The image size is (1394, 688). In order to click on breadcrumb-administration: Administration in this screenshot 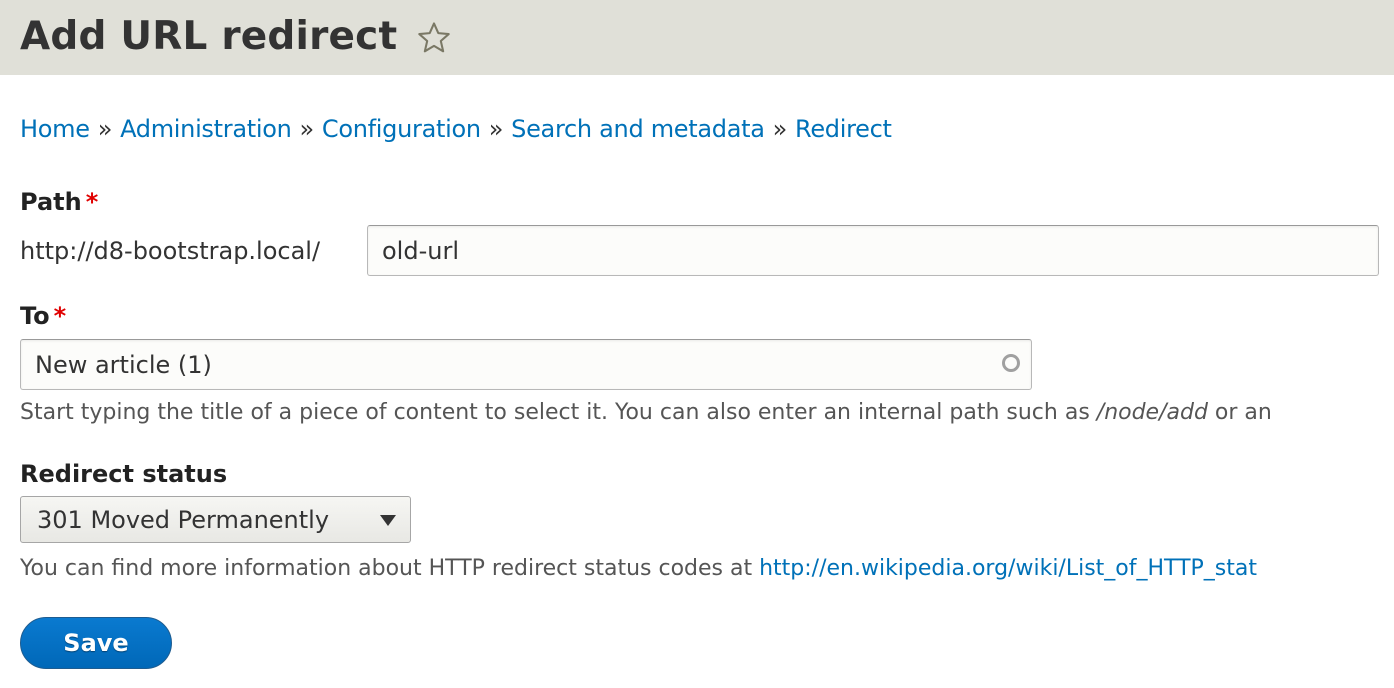, I will do `click(206, 129)`.